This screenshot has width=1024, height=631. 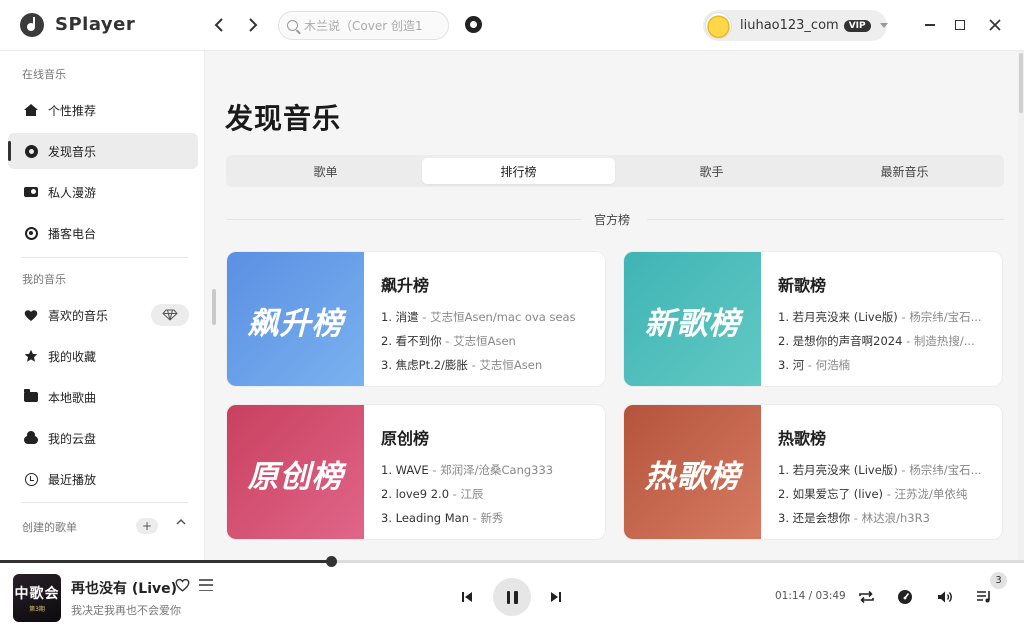 What do you see at coordinates (147, 526) in the screenshot?
I see `add-playlist-button: +` at bounding box center [147, 526].